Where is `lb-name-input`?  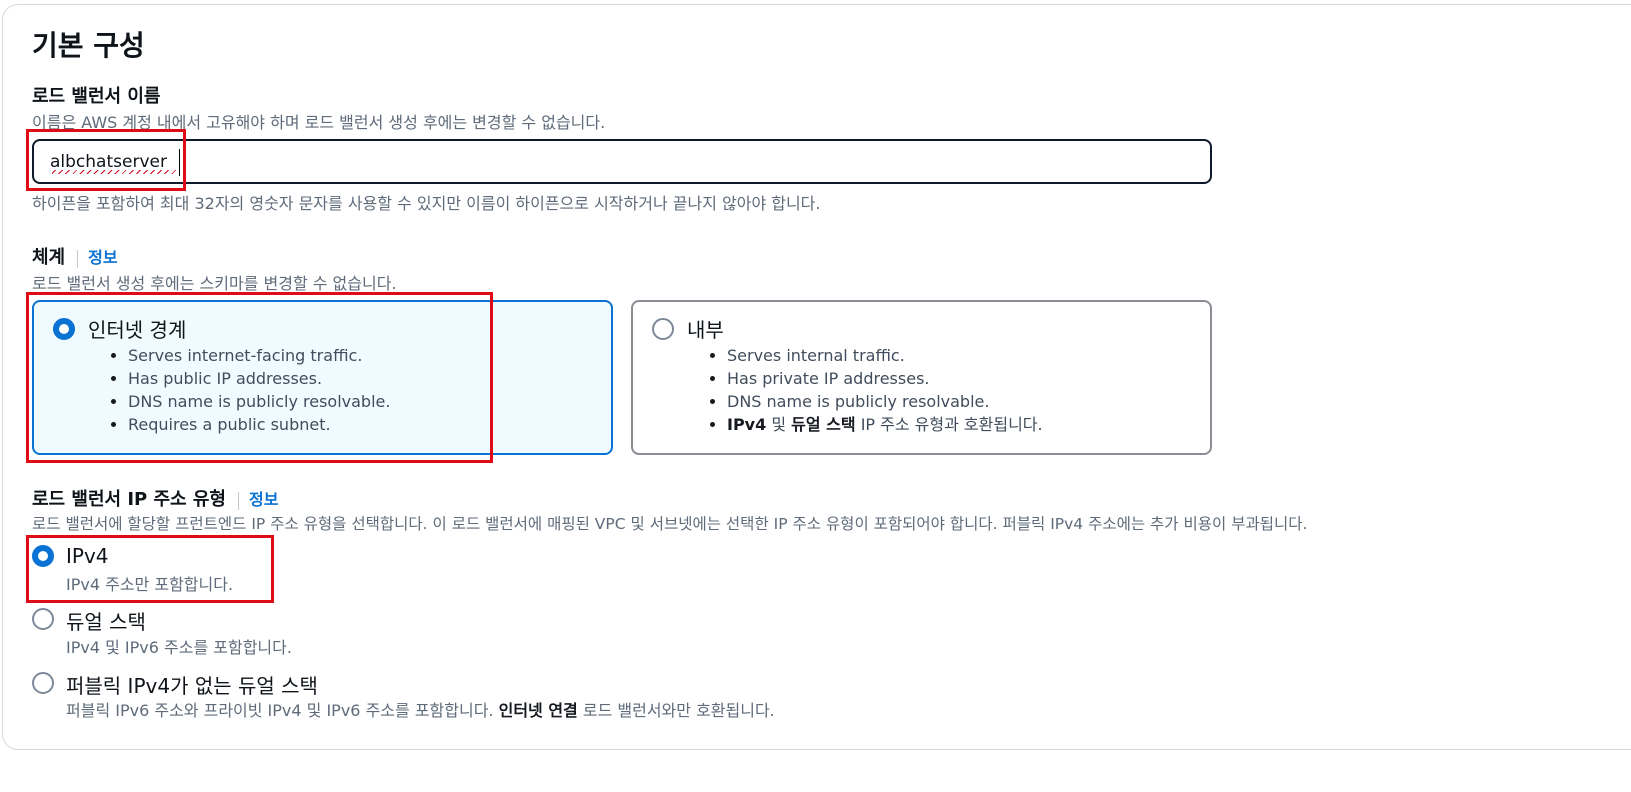 lb-name-input is located at coordinates (620, 162).